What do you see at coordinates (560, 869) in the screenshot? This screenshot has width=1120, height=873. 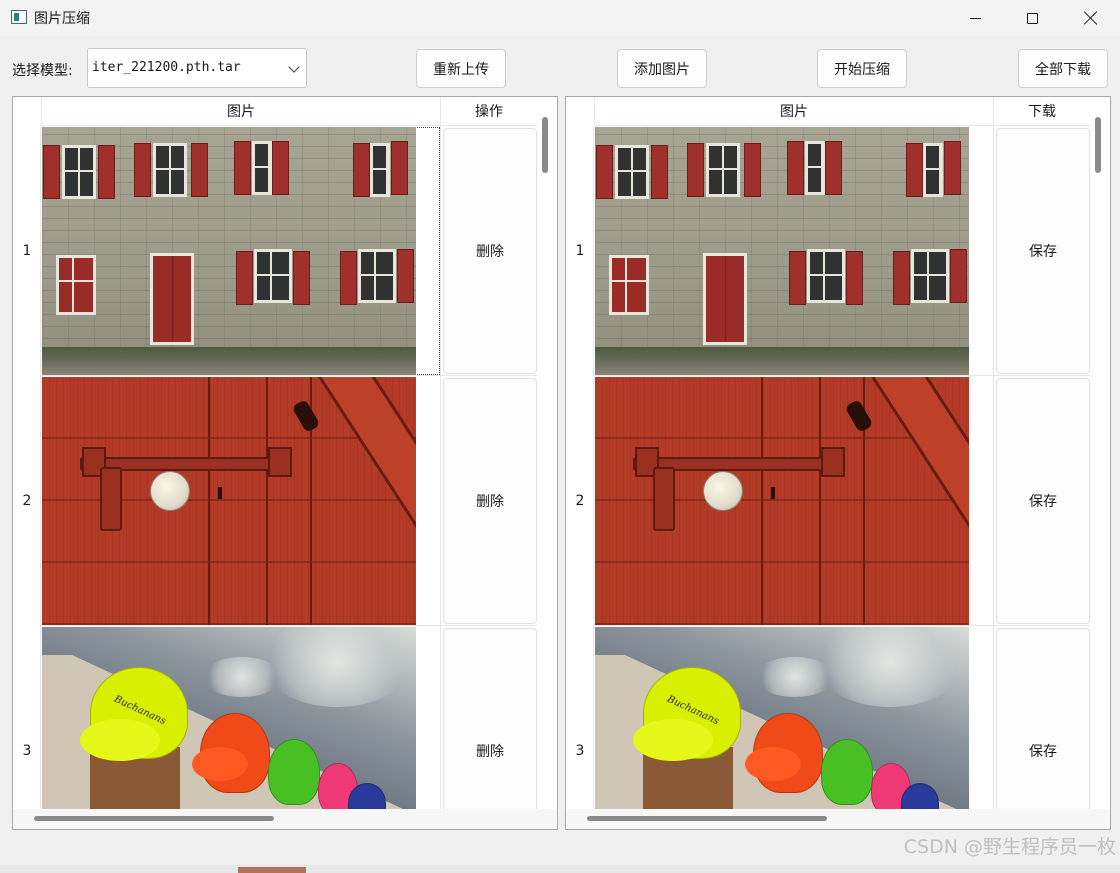 I see `background-window-strip` at bounding box center [560, 869].